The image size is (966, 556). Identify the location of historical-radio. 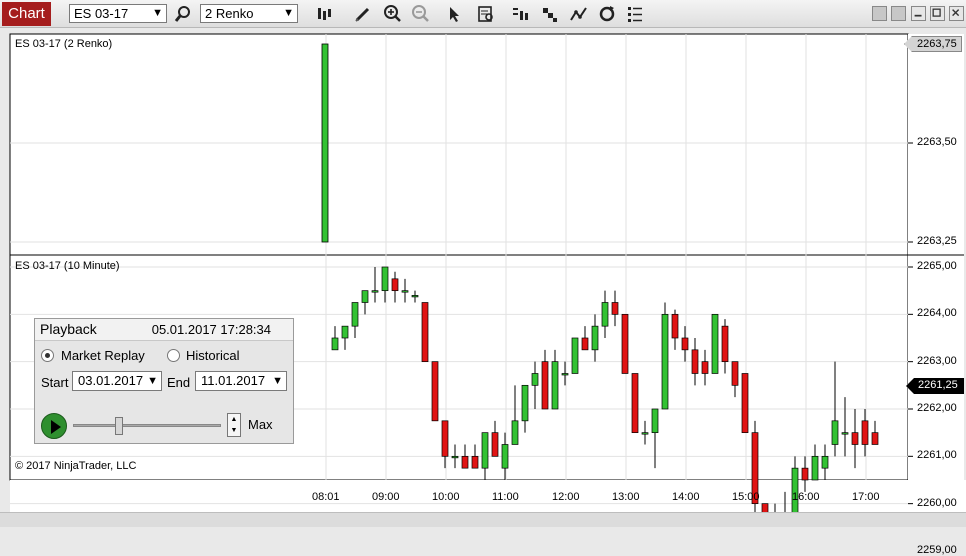
(173, 355).